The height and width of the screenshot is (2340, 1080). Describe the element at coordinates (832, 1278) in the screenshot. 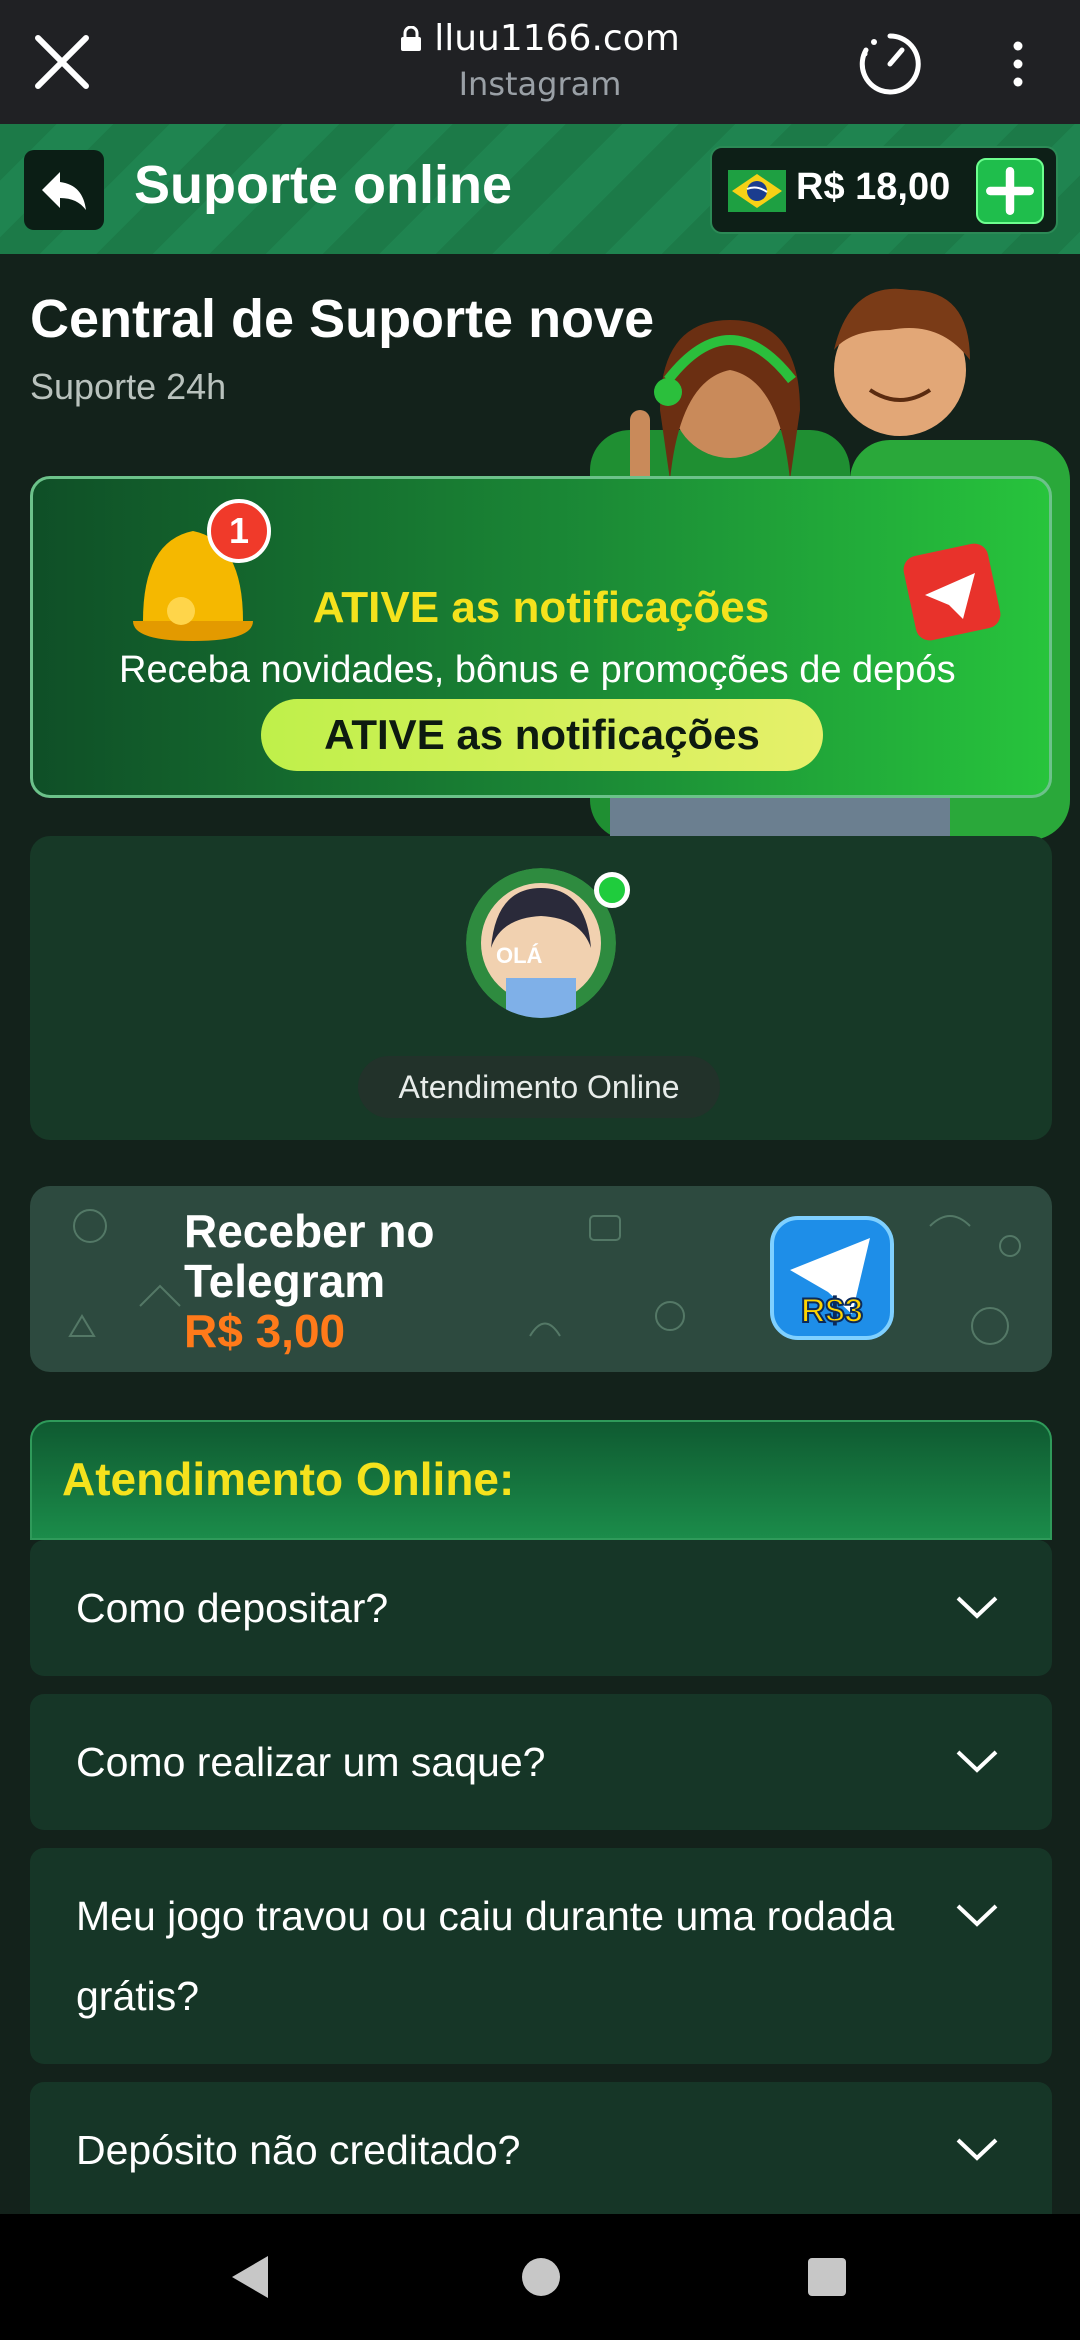

I see `telegram-reward-icon: R$3` at that location.